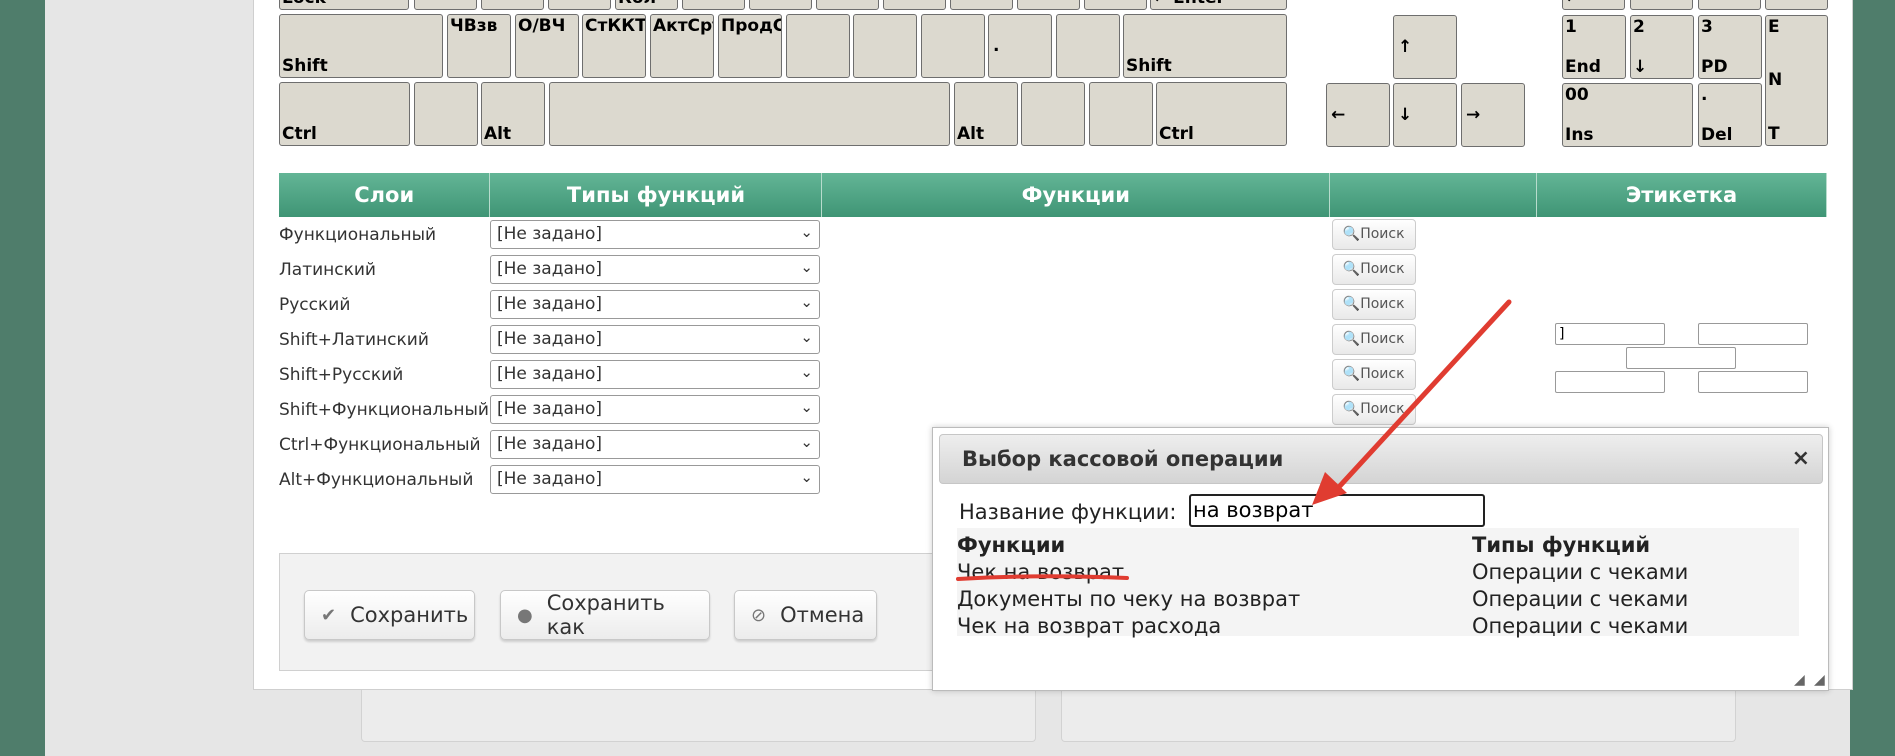  Describe the element at coordinates (1329, 488) in the screenshot. I see `arrowhead-annotation-icon` at that location.